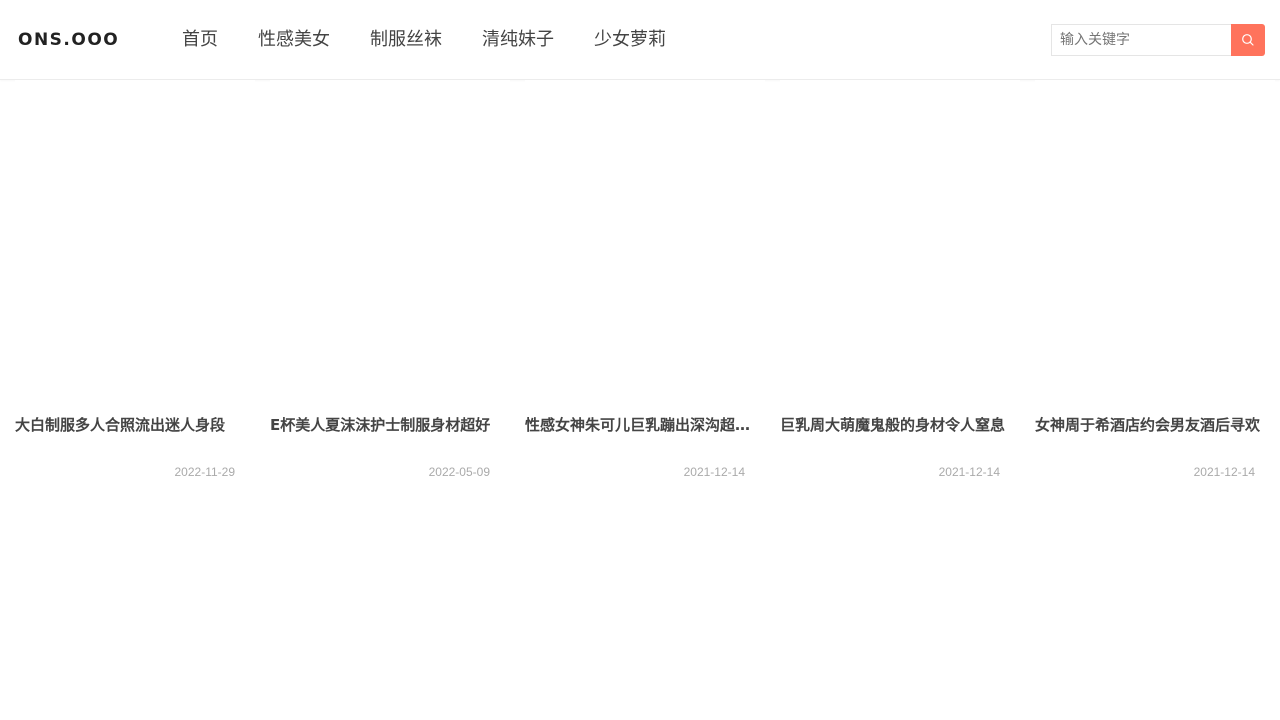 The width and height of the screenshot is (1280, 720). Describe the element at coordinates (645, 425) in the screenshot. I see `post-title: 性感女神朱可儿巨乳蹦出深沟超级诱人` at that location.